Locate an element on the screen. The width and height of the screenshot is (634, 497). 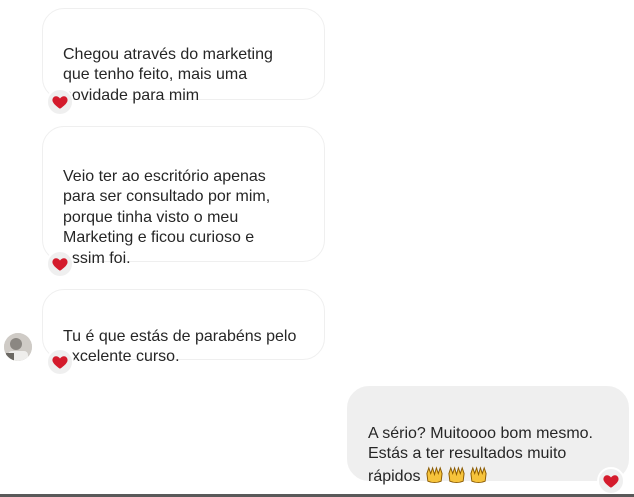
avatar-image is located at coordinates (18, 347).